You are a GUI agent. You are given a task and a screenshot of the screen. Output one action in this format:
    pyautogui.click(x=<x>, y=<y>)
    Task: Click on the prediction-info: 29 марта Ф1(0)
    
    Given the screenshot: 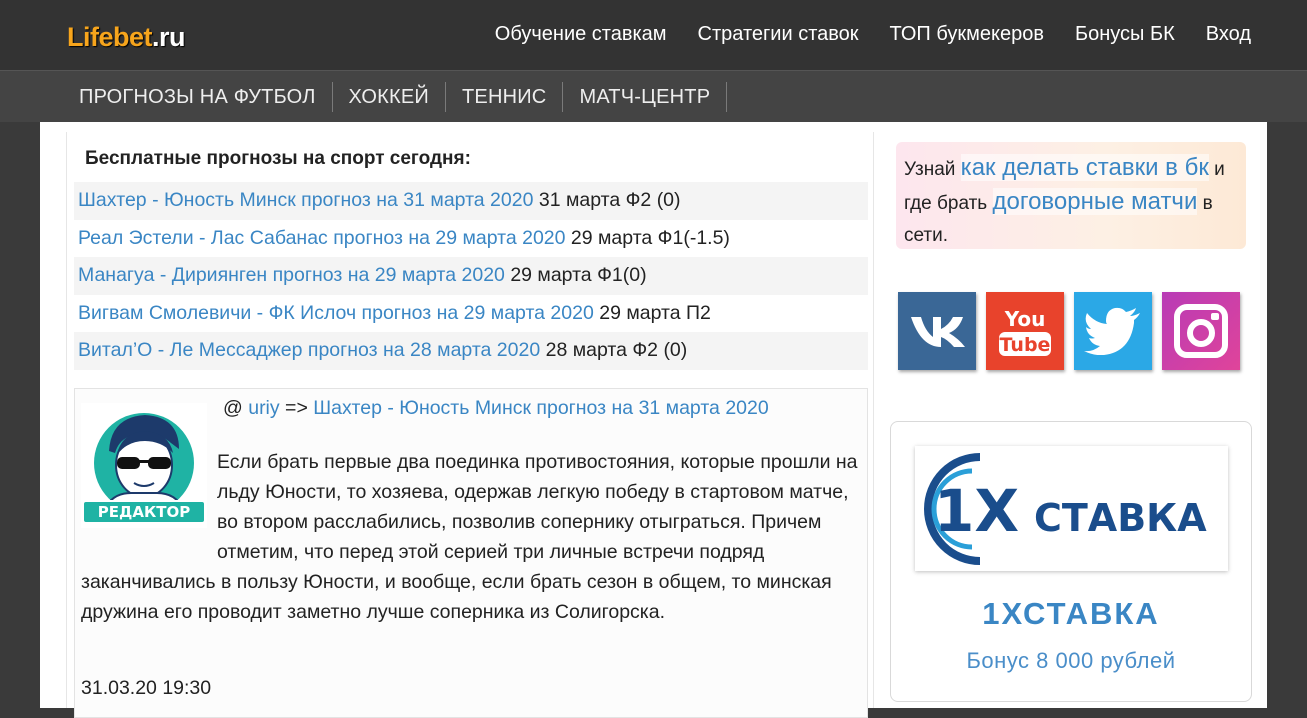 What is the action you would take?
    pyautogui.click(x=575, y=275)
    